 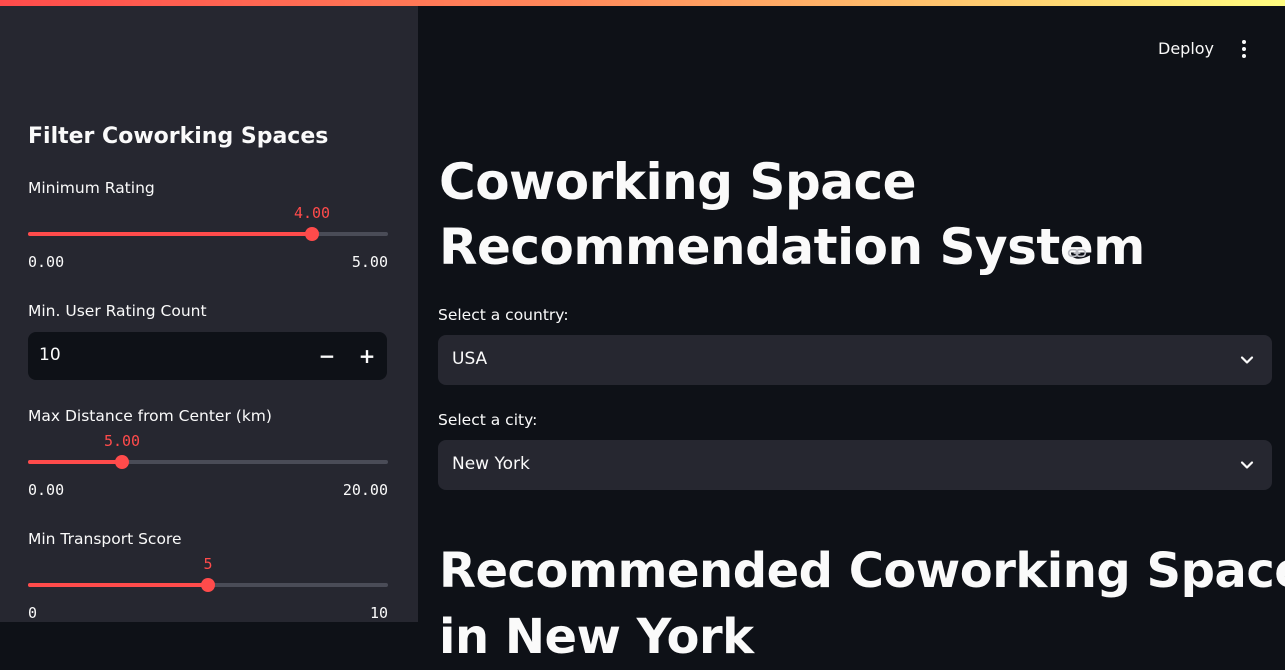 What do you see at coordinates (312, 213) in the screenshot?
I see `min-rating-value: 4.00` at bounding box center [312, 213].